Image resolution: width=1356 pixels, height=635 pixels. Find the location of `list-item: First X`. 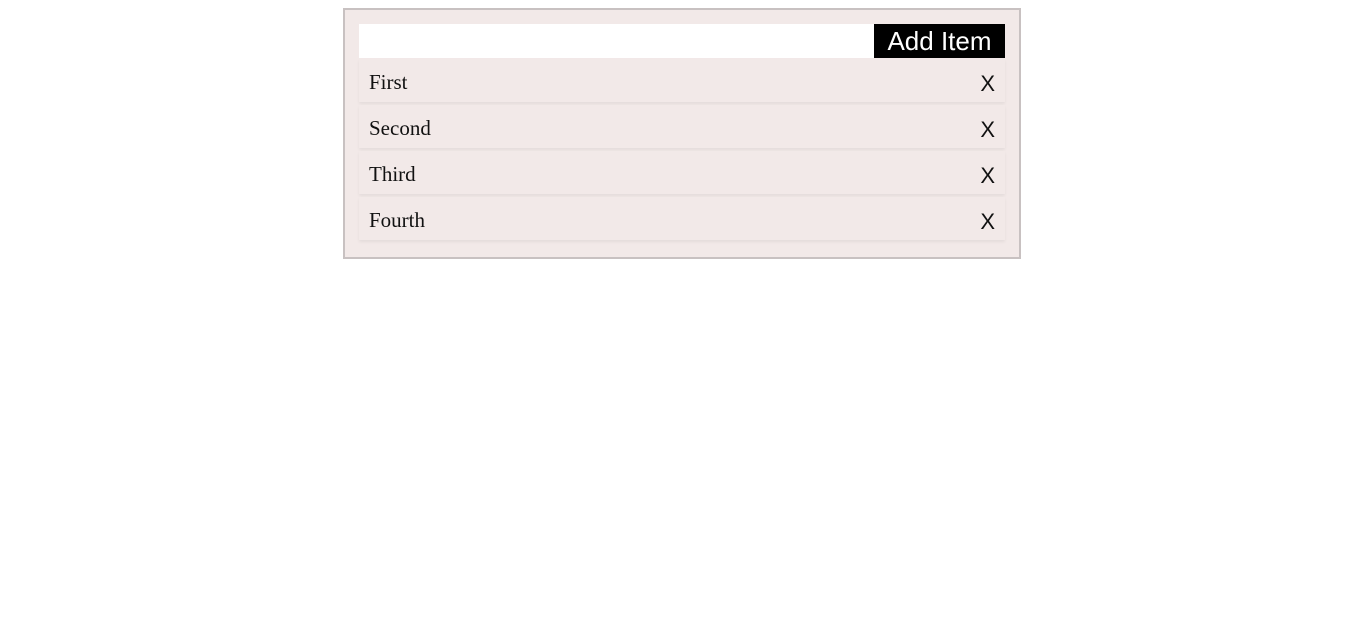

list-item: First X is located at coordinates (682, 80).